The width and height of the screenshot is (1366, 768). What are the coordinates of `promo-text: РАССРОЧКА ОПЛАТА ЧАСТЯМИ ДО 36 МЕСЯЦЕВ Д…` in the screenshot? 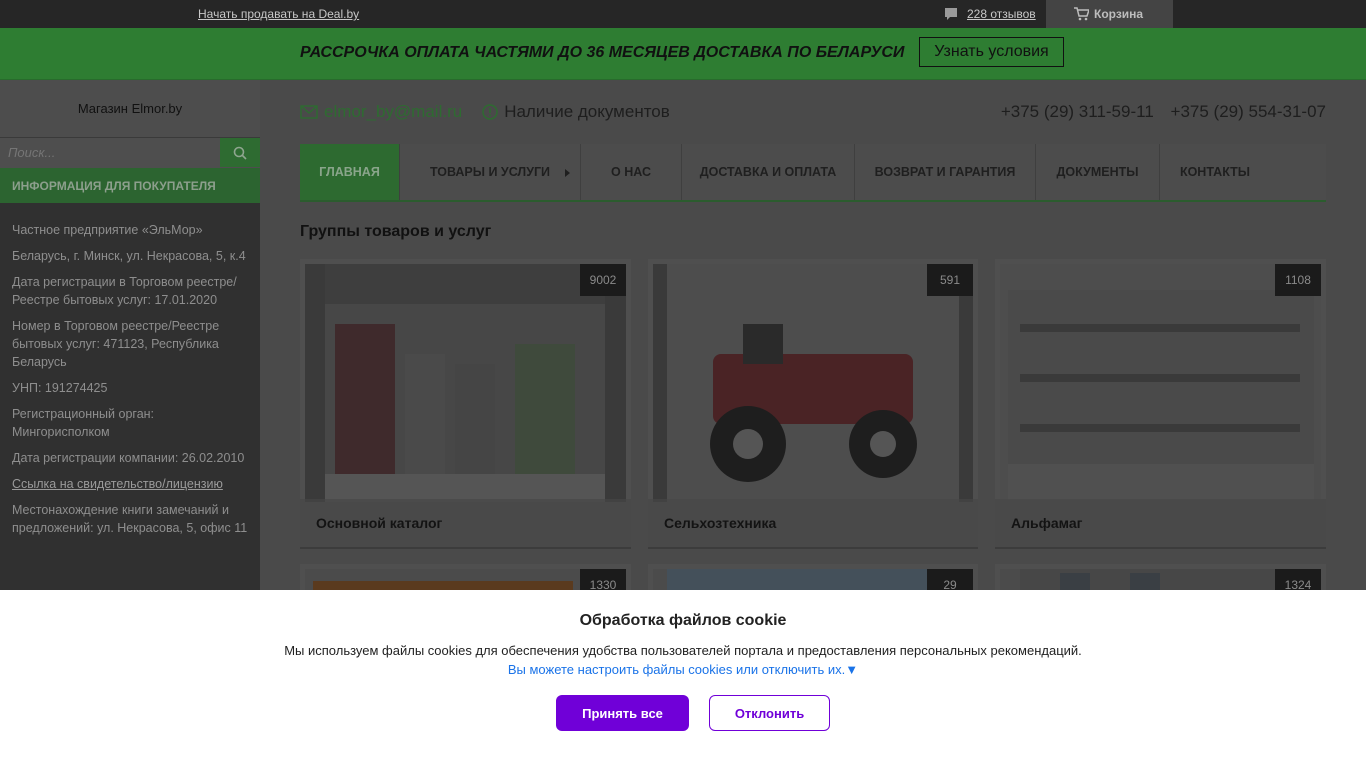 It's located at (602, 52).